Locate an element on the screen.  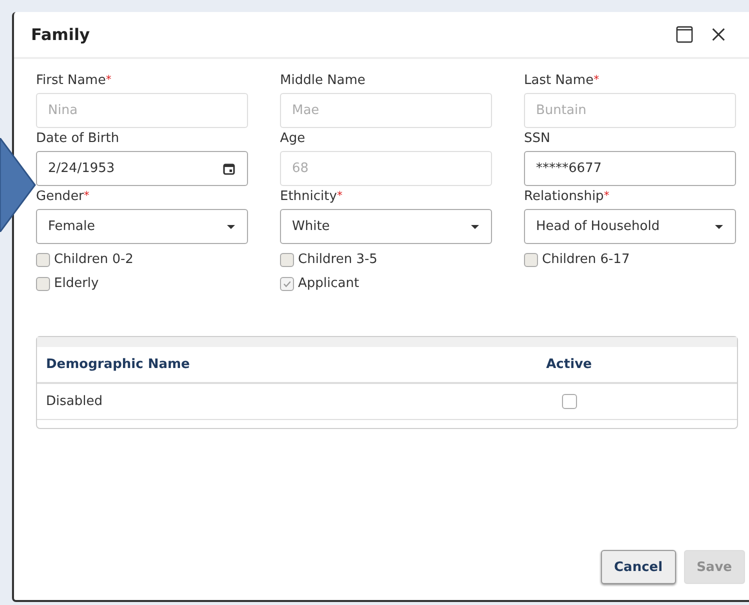
field-label: Gender is located at coordinates (60, 197).